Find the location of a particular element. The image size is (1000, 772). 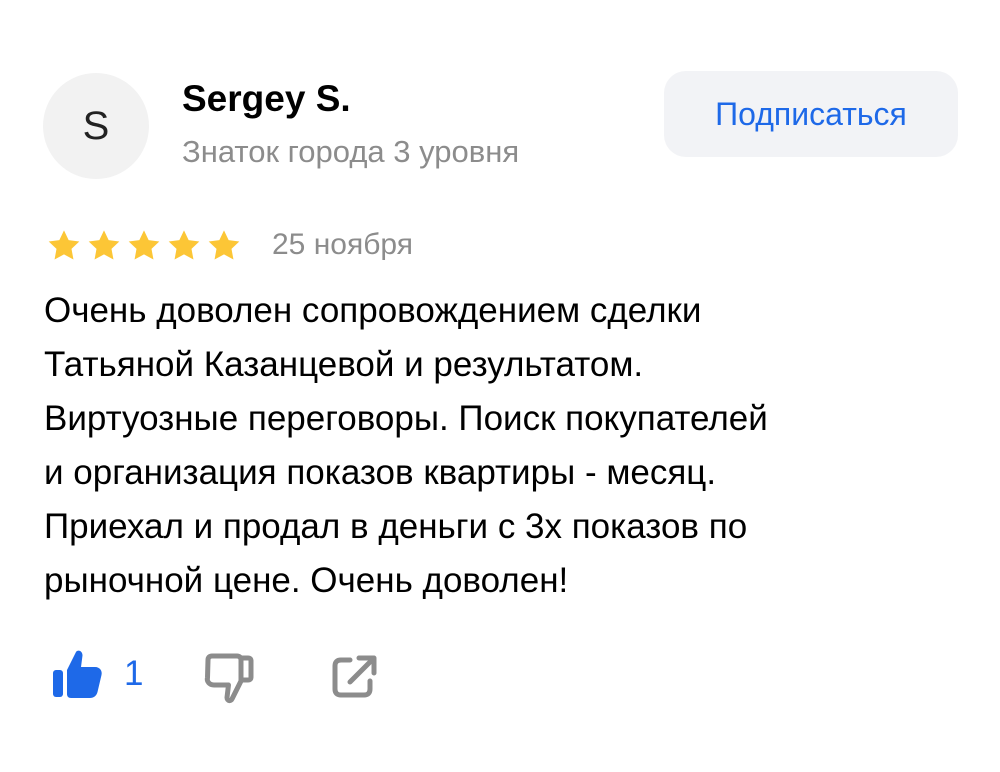

avatar-initial: S is located at coordinates (96, 125).